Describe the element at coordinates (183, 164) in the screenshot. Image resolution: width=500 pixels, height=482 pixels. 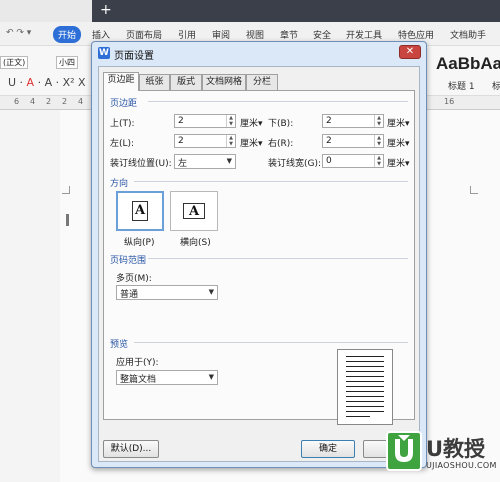
I see `gutter-position-value: 左` at that location.